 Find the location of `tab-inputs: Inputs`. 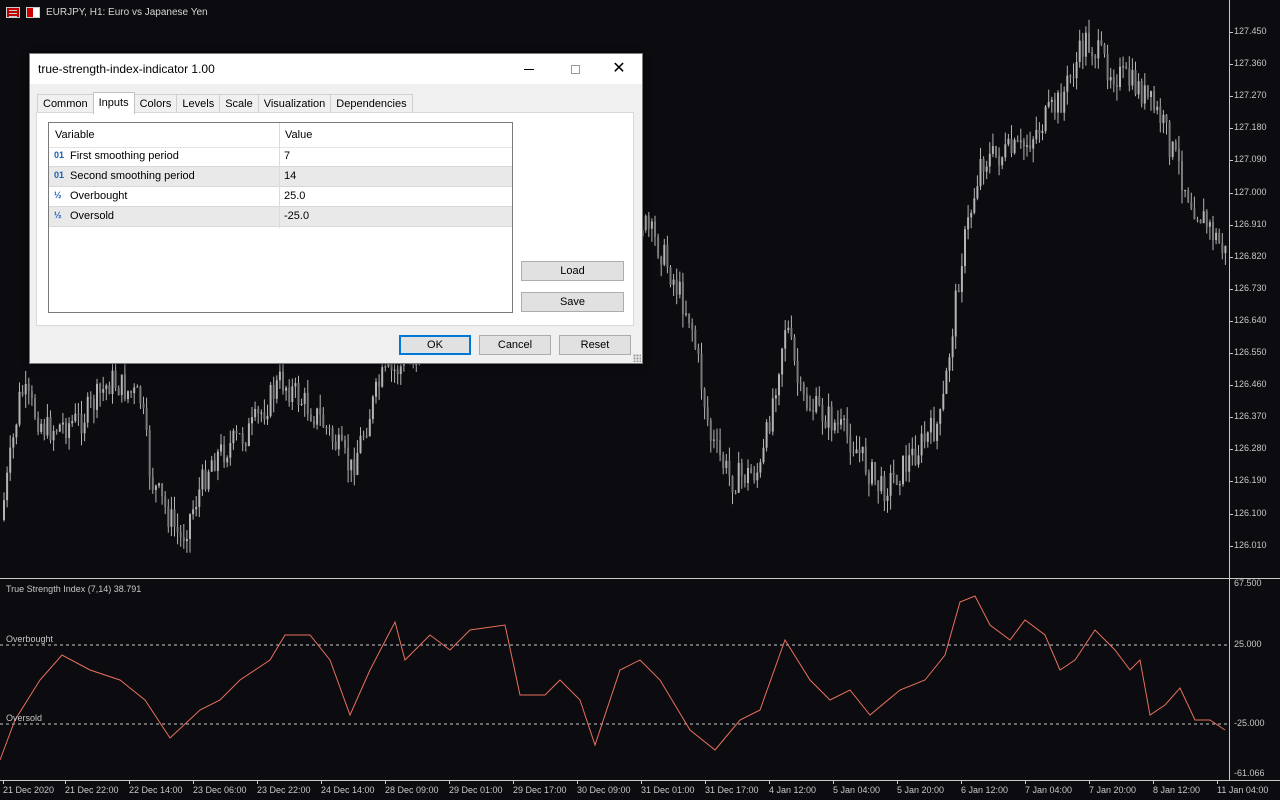

tab-inputs: Inputs is located at coordinates (113, 103).